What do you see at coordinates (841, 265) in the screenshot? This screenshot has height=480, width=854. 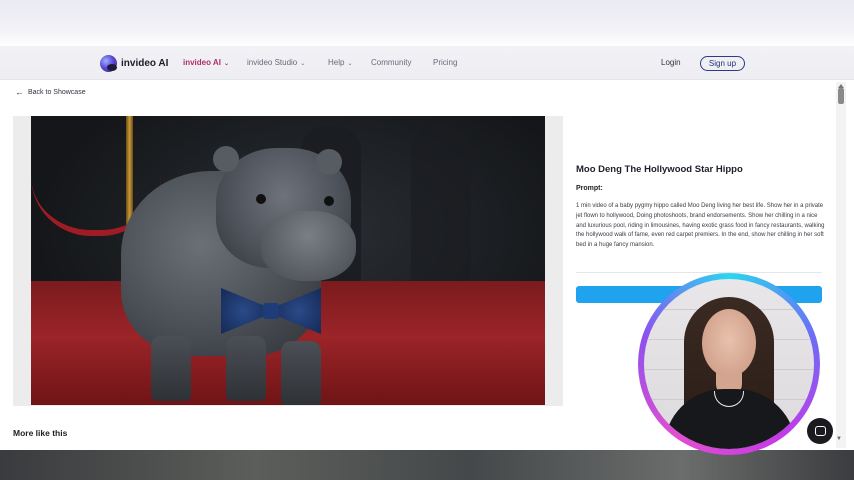 I see `page-scrollbar` at bounding box center [841, 265].